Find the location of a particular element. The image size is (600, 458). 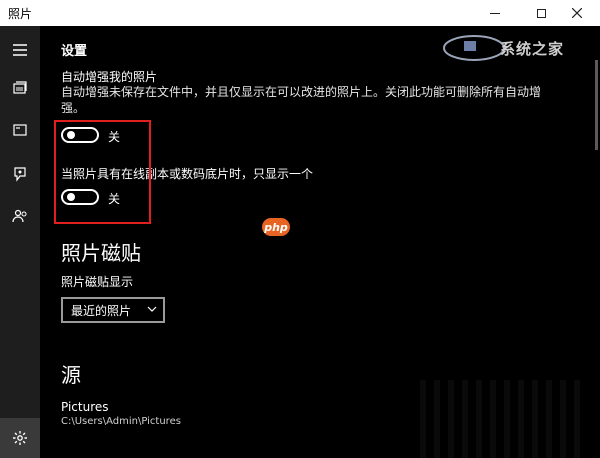

watermark-text: 系统之家 is located at coordinates (532, 49).